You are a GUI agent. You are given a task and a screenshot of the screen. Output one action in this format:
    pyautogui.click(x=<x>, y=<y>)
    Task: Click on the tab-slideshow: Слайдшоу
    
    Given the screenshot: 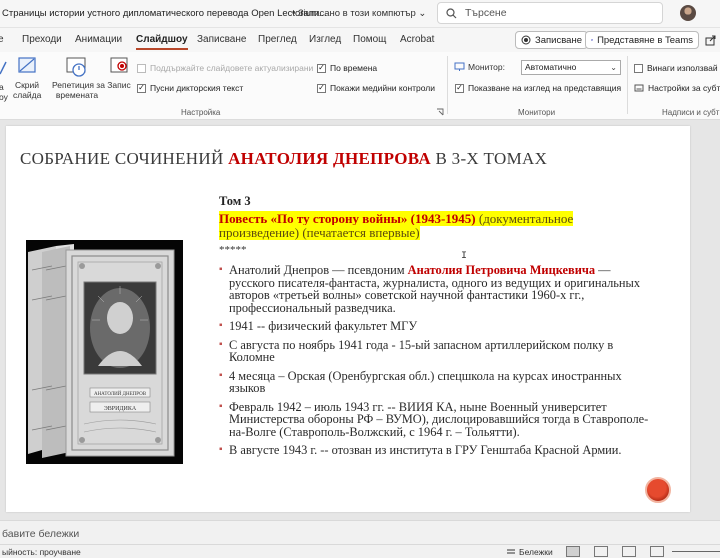 What is the action you would take?
    pyautogui.click(x=162, y=42)
    